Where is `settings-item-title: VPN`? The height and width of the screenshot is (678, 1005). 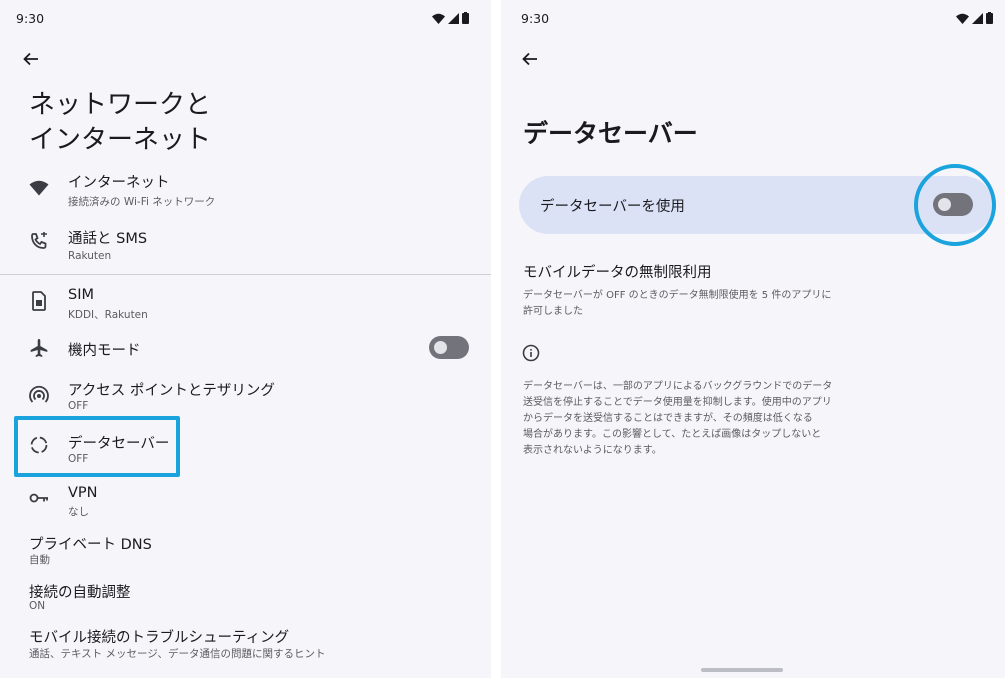
settings-item-title: VPN is located at coordinates (83, 493).